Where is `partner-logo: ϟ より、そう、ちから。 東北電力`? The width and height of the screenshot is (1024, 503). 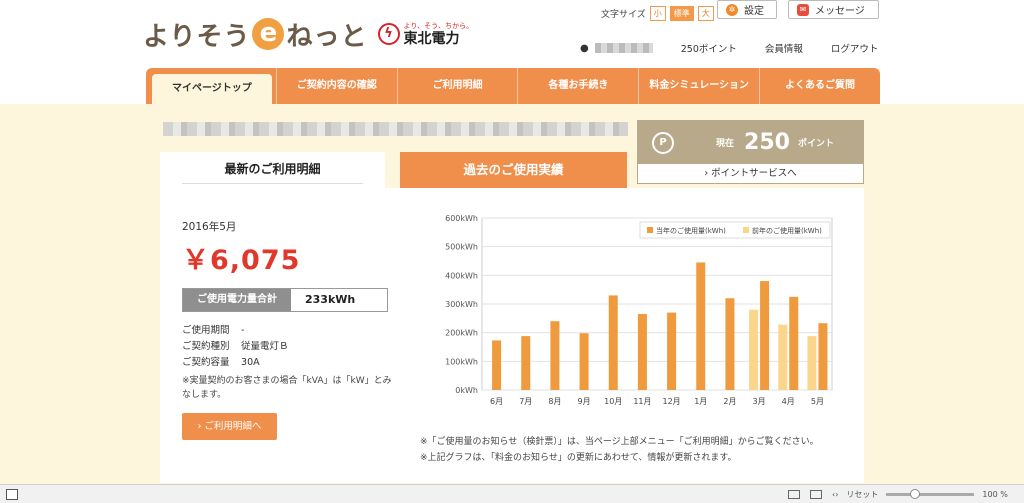
partner-logo: ϟ より、そう、ちから。 東北電力 is located at coordinates (425, 34).